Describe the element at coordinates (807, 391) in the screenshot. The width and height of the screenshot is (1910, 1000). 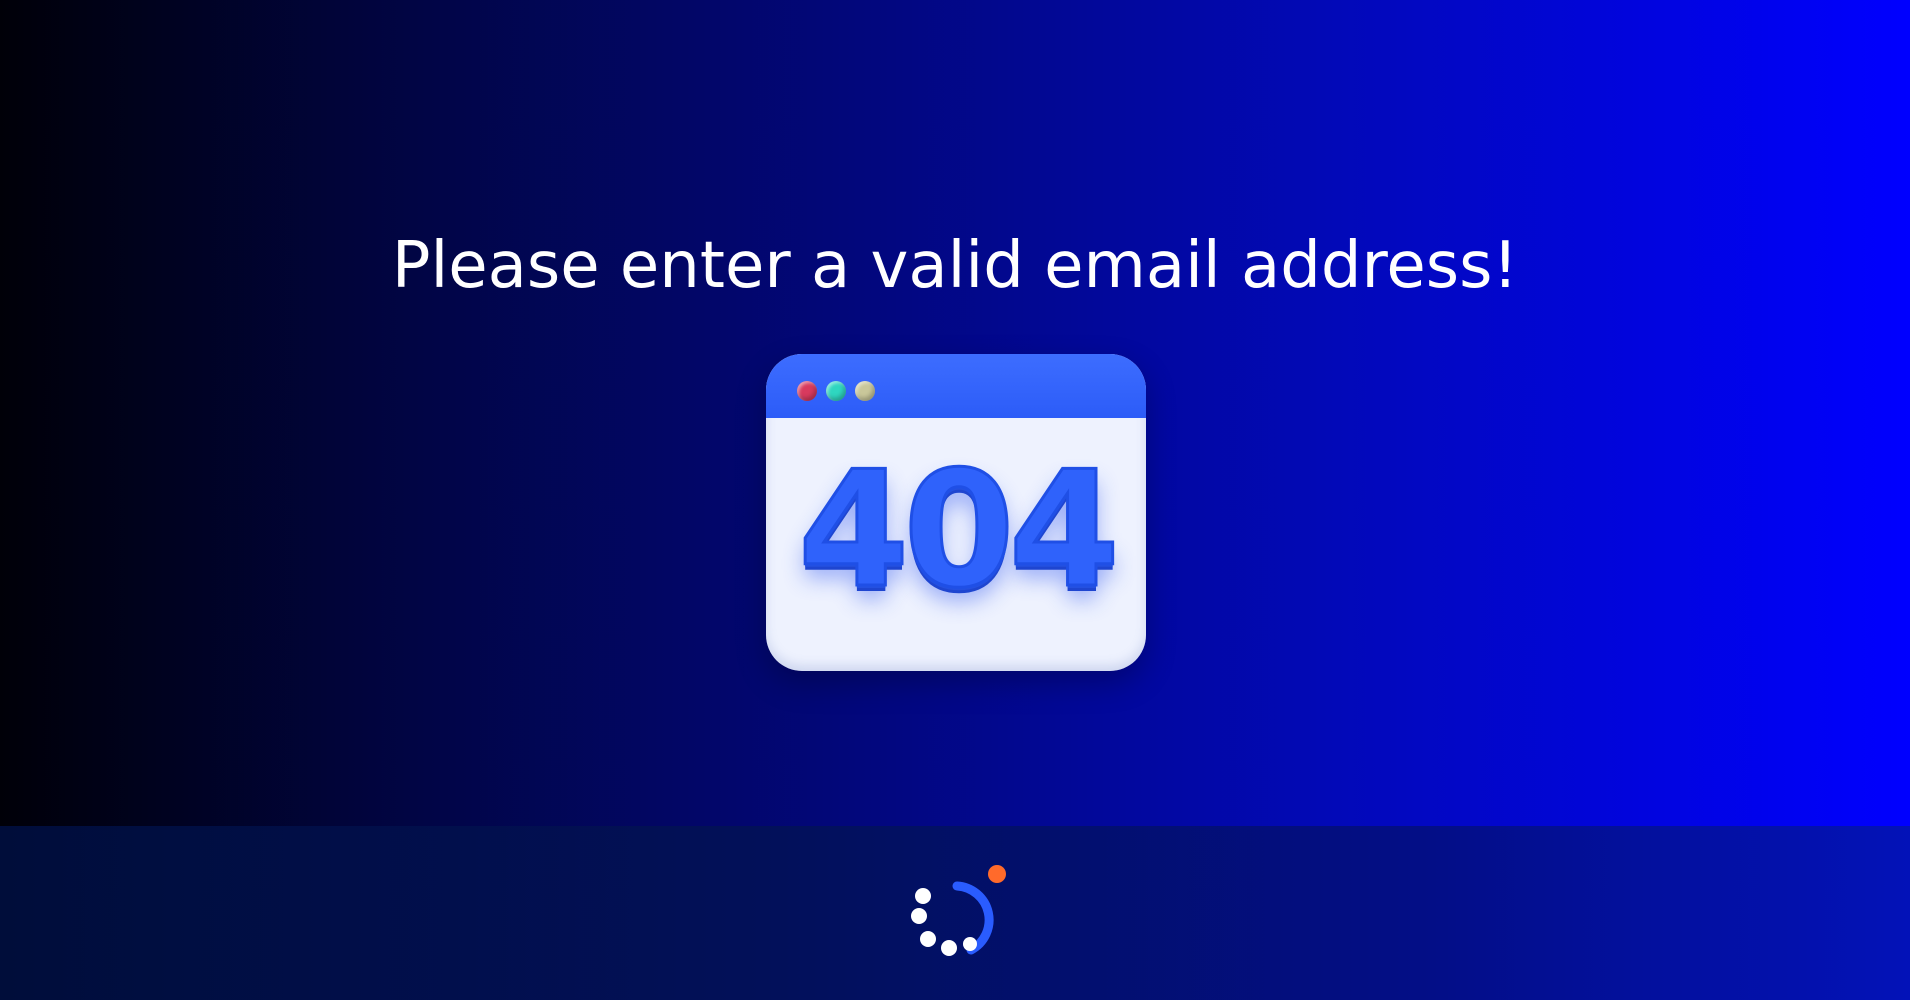
I see `window-close-dot-icon` at that location.